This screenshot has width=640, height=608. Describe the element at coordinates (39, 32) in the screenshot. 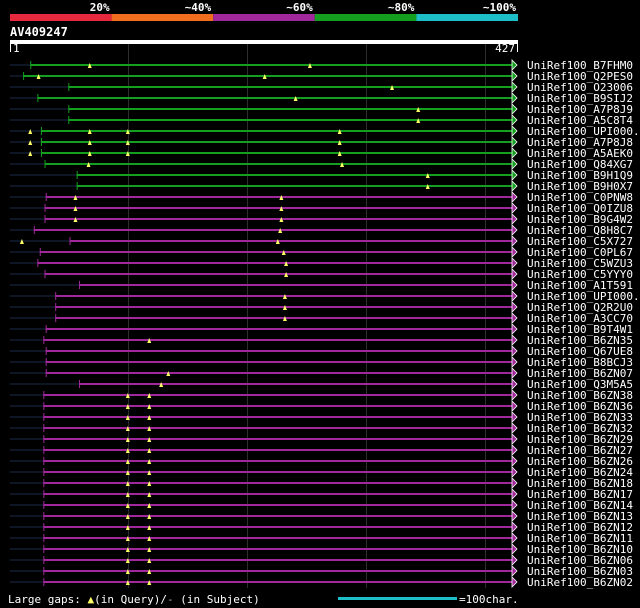

I see `query-name: AV409247` at that location.